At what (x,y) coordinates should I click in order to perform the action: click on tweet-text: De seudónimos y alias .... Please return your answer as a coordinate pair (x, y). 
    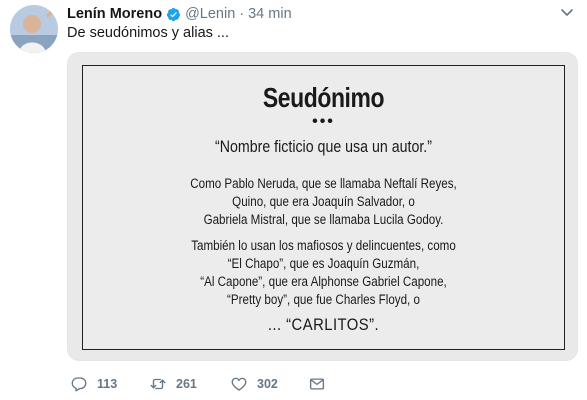
    Looking at the image, I should click on (148, 33).